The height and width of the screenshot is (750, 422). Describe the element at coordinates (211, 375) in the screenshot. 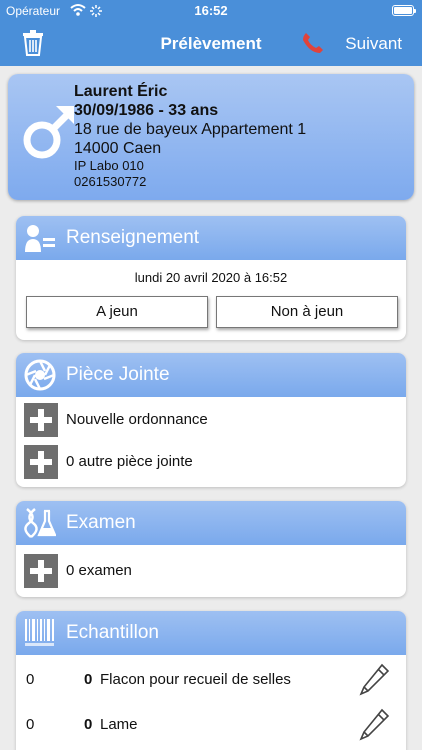

I see `piece-jointe-header: Pièce Jointe` at that location.